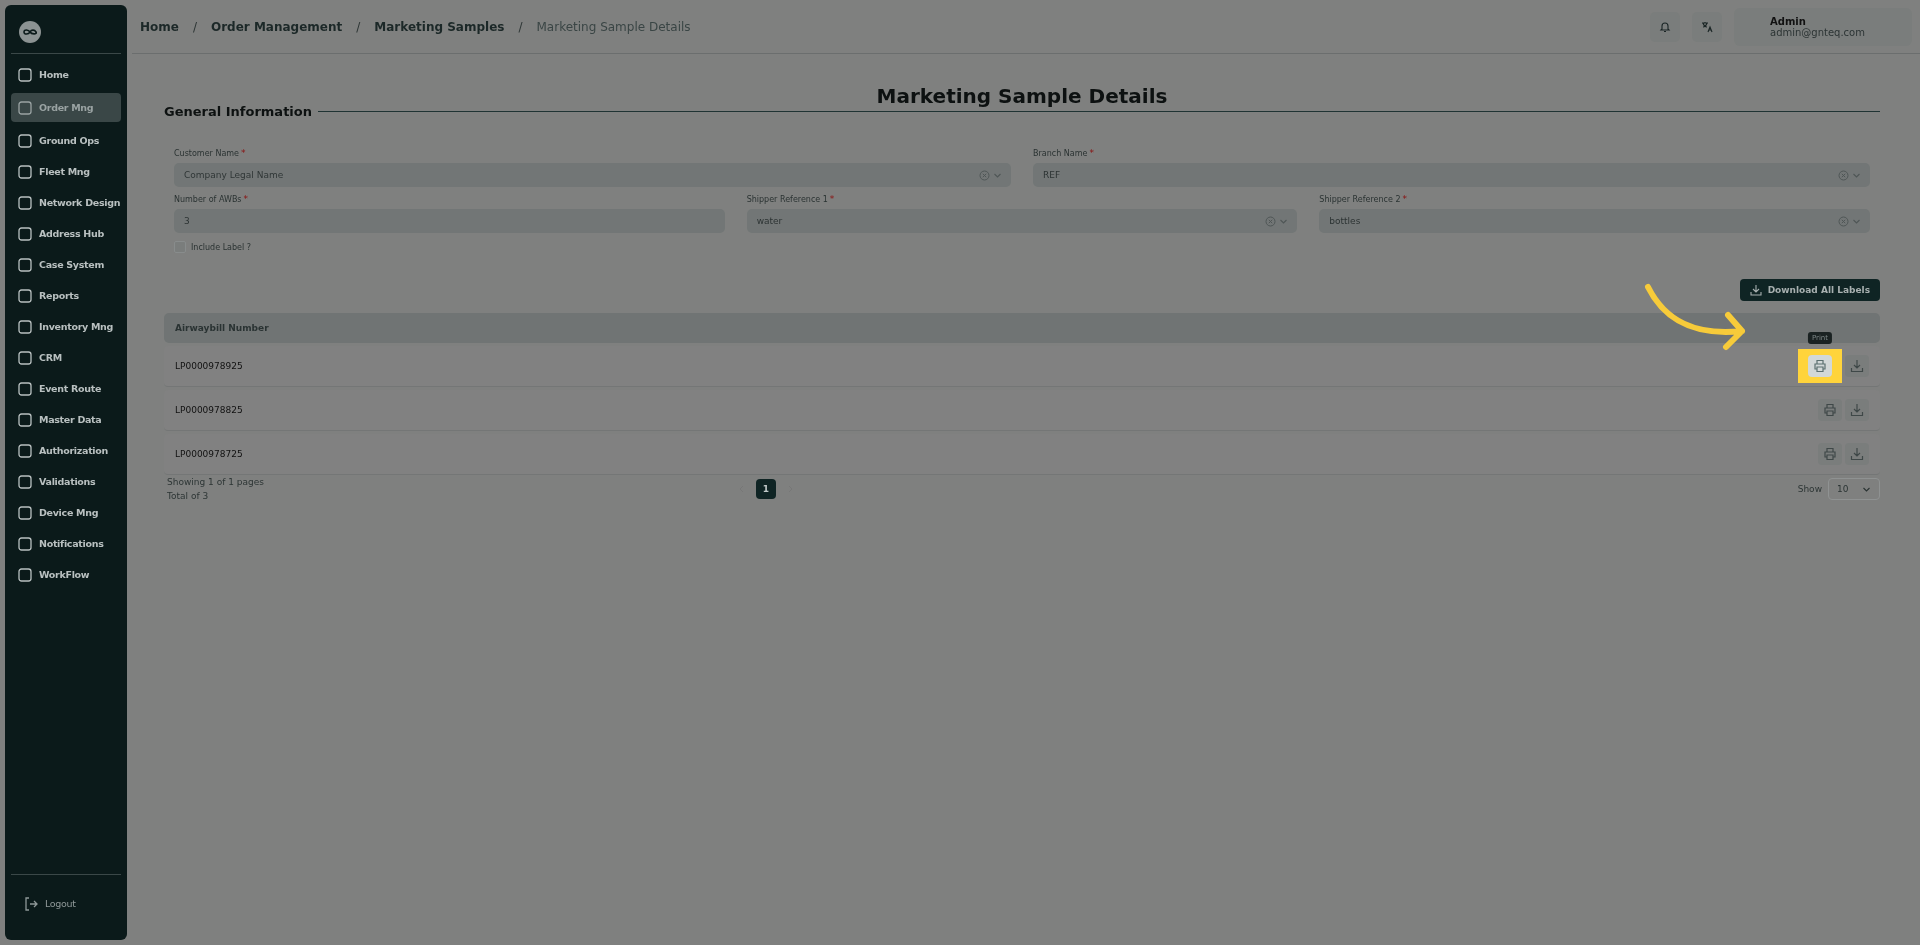 This screenshot has width=1920, height=945. I want to click on sidebar-item: Case System, so click(66, 264).